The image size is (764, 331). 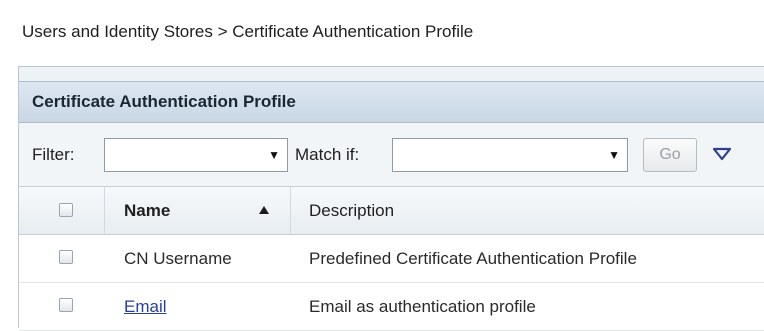 What do you see at coordinates (178, 258) in the screenshot?
I see `row-name: CN Username` at bounding box center [178, 258].